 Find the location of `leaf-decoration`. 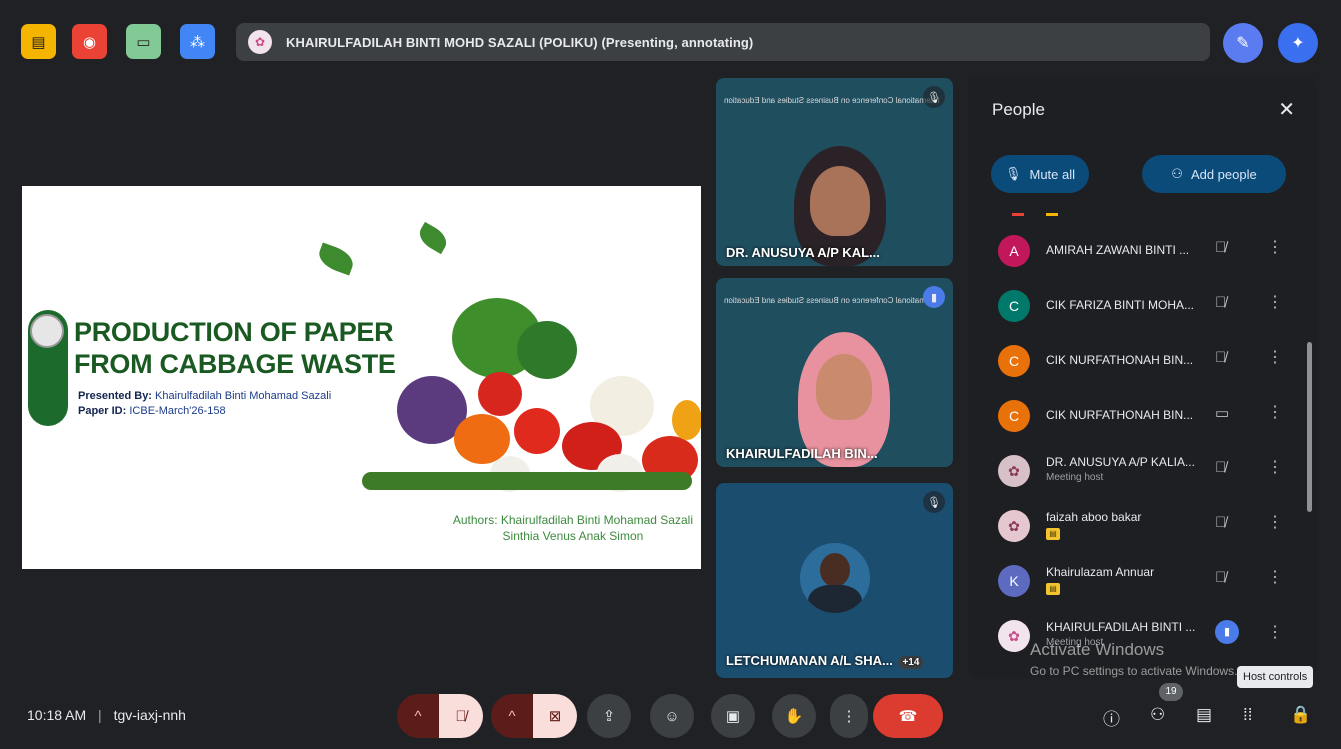

leaf-decoration is located at coordinates (433, 238).